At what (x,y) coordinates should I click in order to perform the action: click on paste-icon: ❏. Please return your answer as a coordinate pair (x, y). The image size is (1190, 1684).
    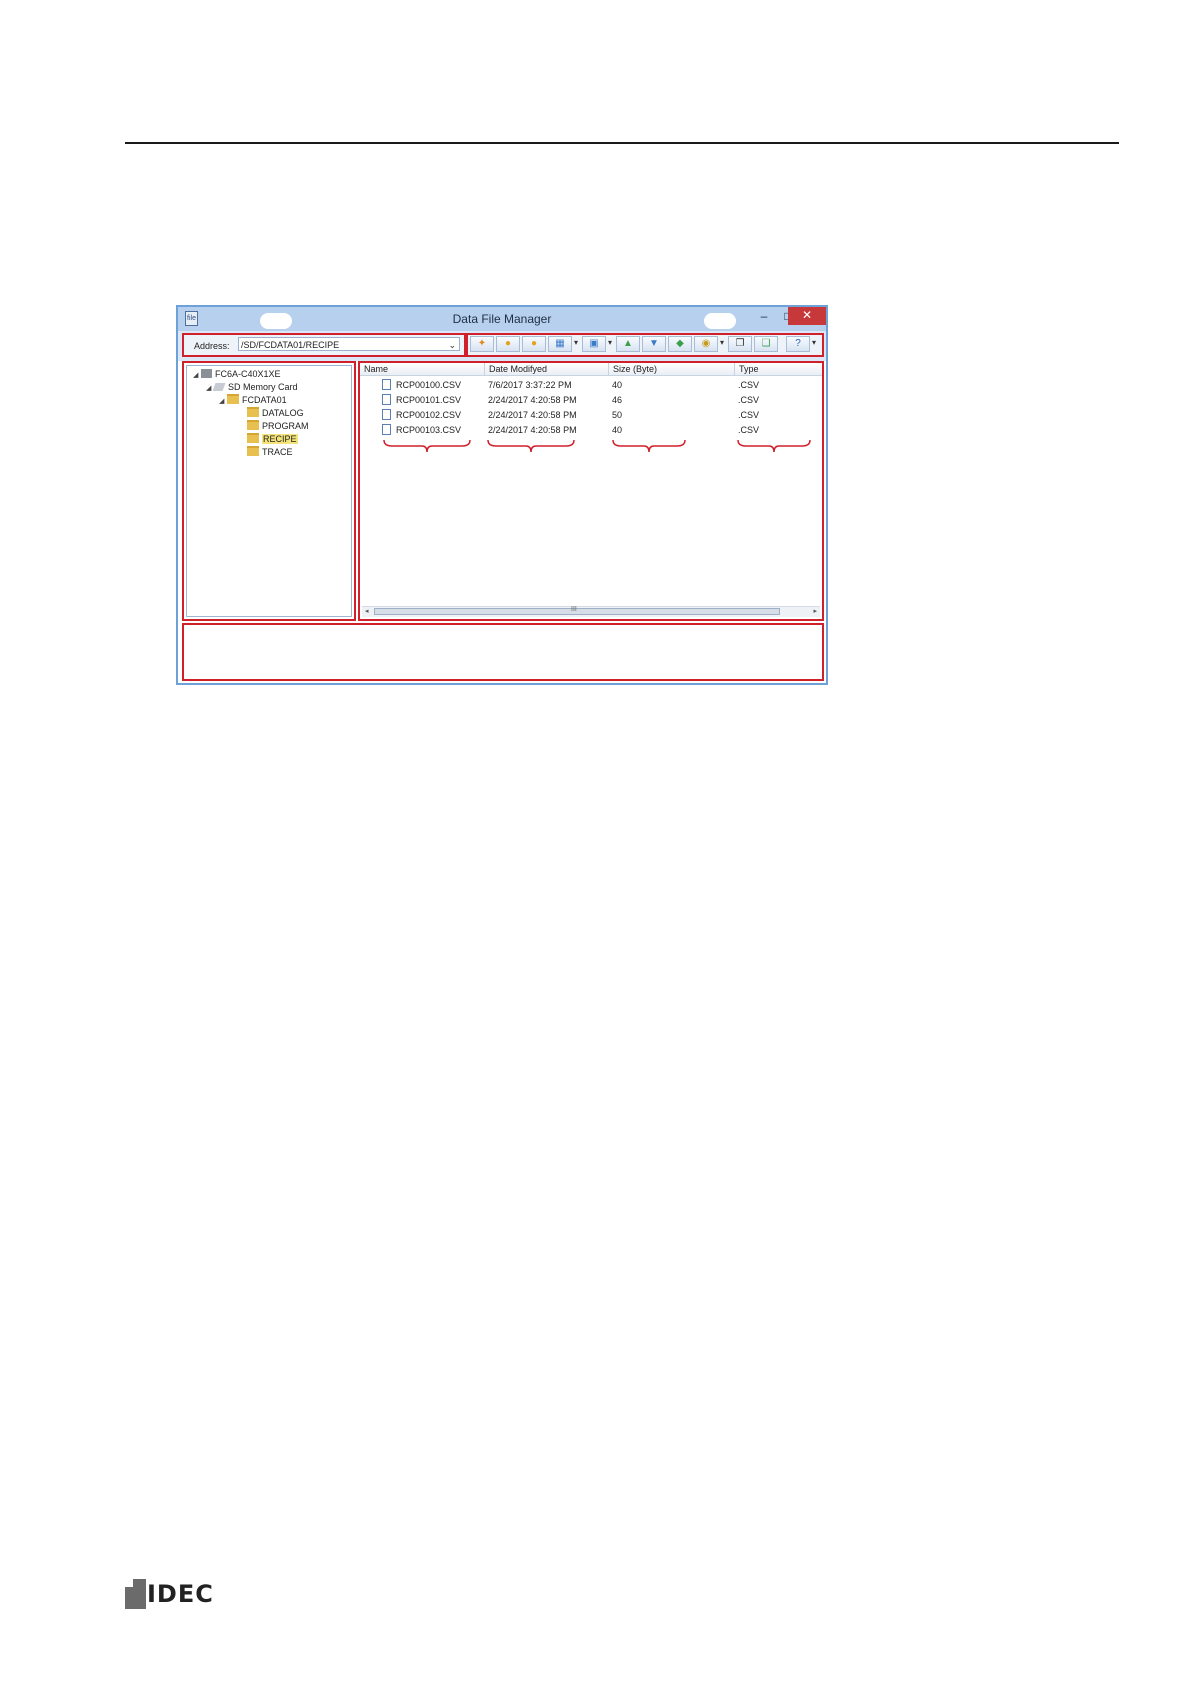
    Looking at the image, I should click on (766, 344).